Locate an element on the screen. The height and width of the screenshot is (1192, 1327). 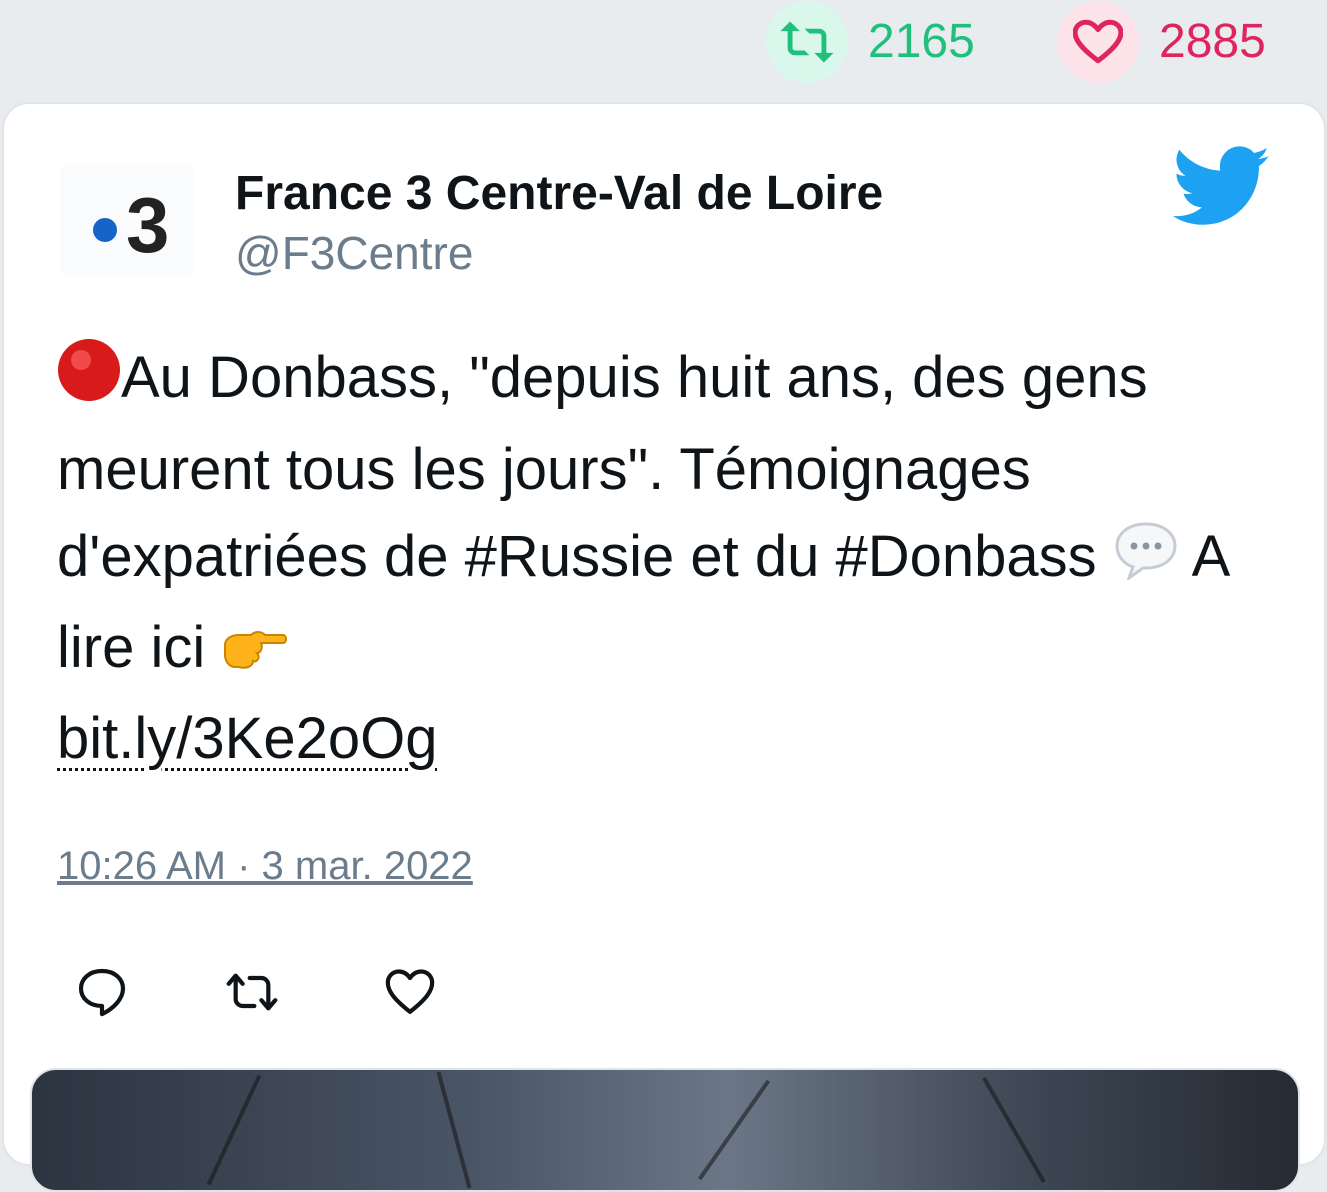
retweet-stat-circle is located at coordinates (807, 42).